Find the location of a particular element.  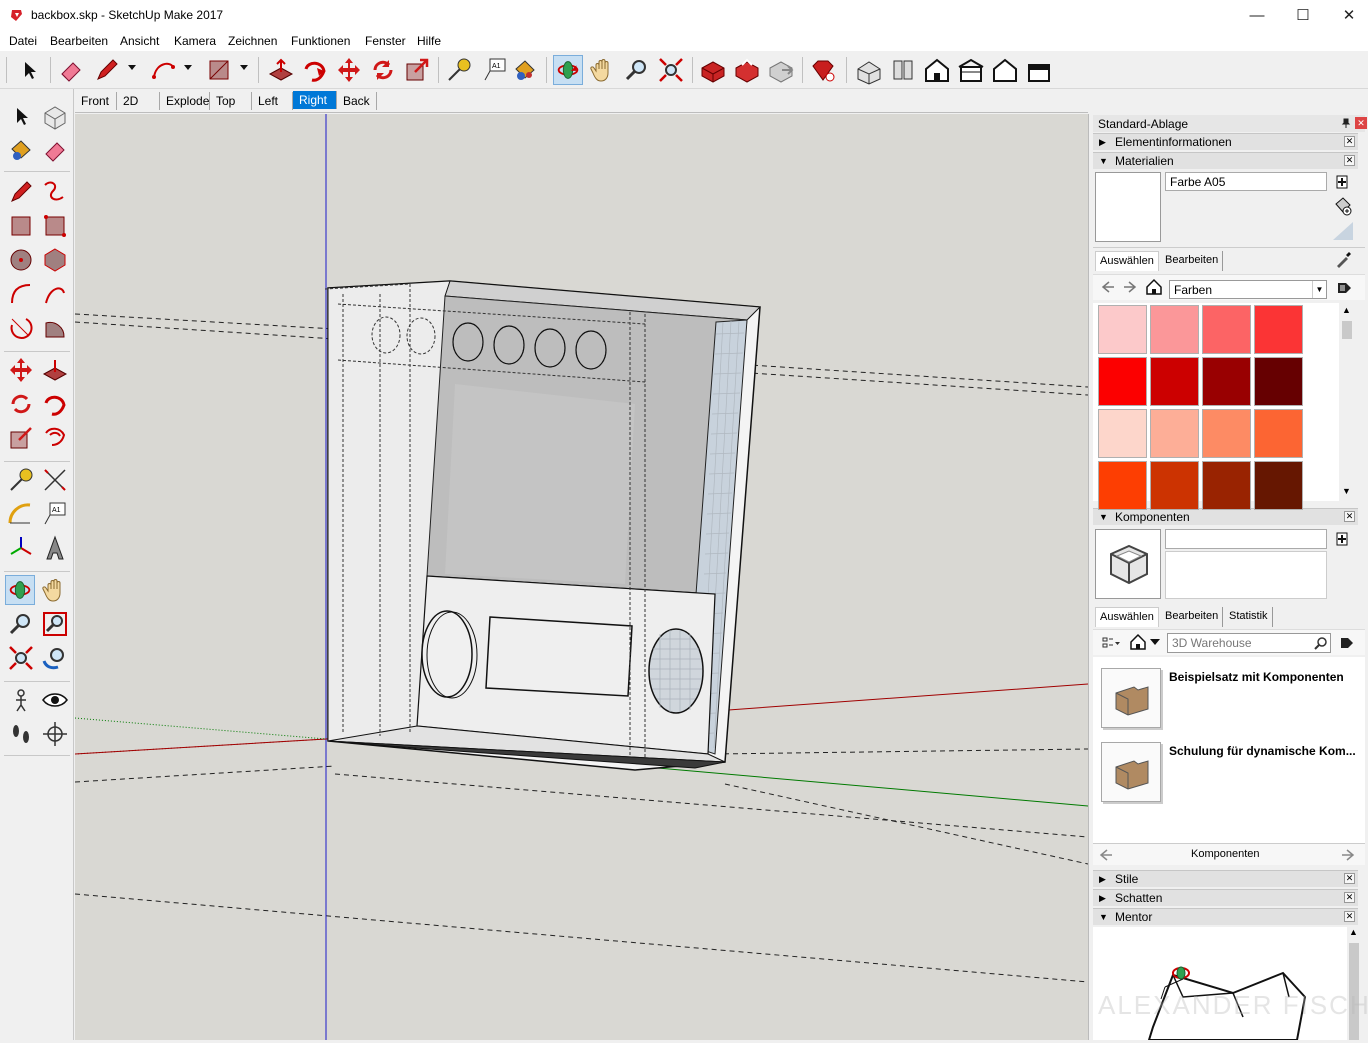

iso-view-icon is located at coordinates (869, 70).